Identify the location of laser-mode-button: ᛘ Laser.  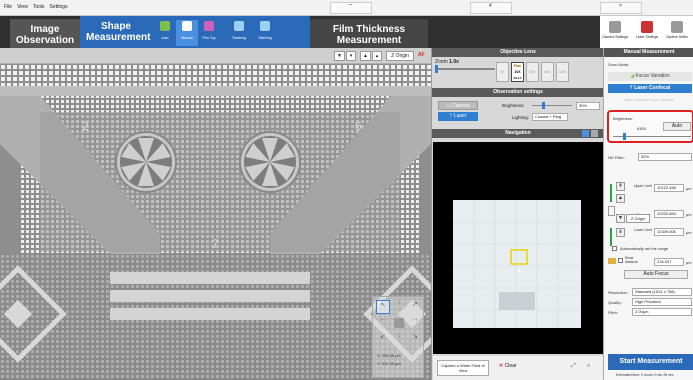
(458, 116).